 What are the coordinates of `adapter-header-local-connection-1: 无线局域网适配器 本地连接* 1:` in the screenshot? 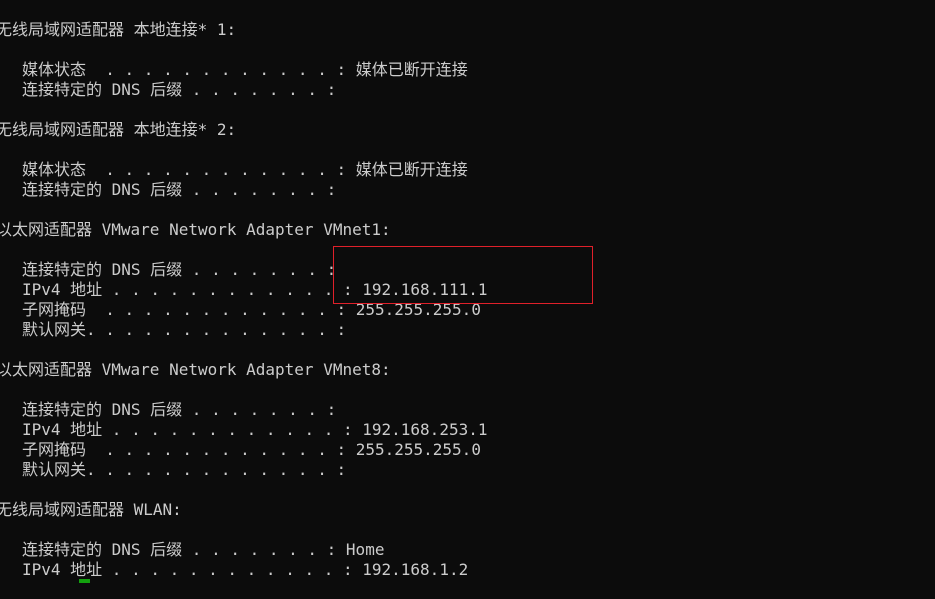 It's located at (118, 29).